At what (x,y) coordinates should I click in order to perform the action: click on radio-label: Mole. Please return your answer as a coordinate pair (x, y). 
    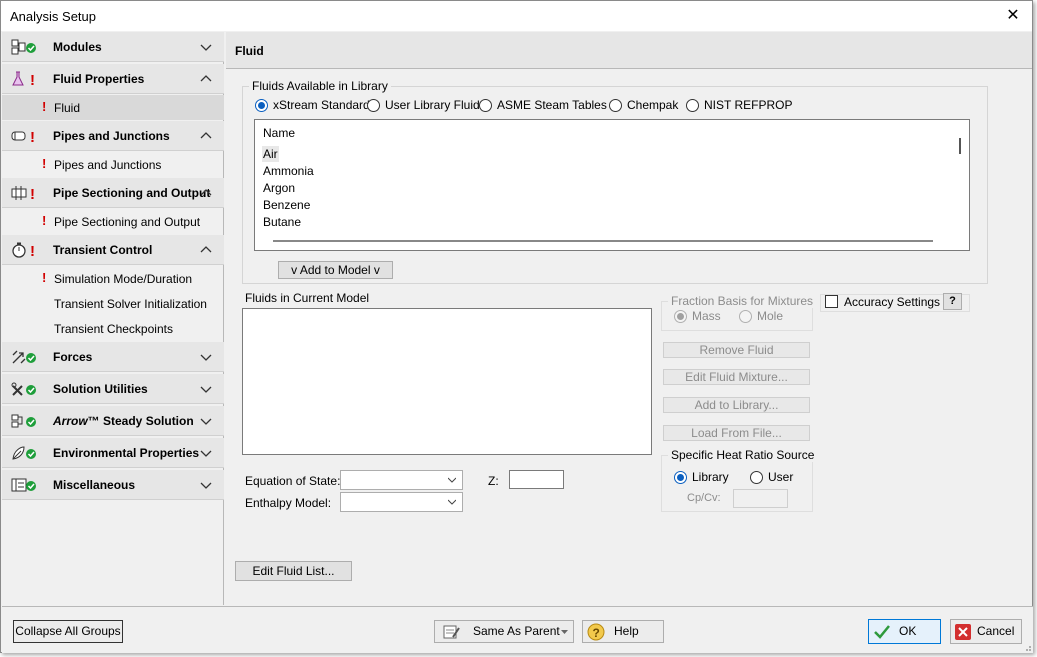
    Looking at the image, I should click on (770, 316).